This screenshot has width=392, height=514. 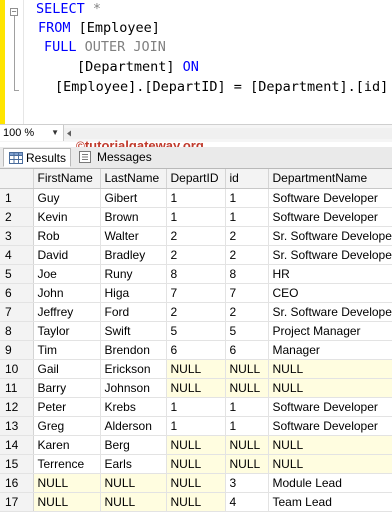 What do you see at coordinates (17, 312) in the screenshot?
I see `row-number: 7` at bounding box center [17, 312].